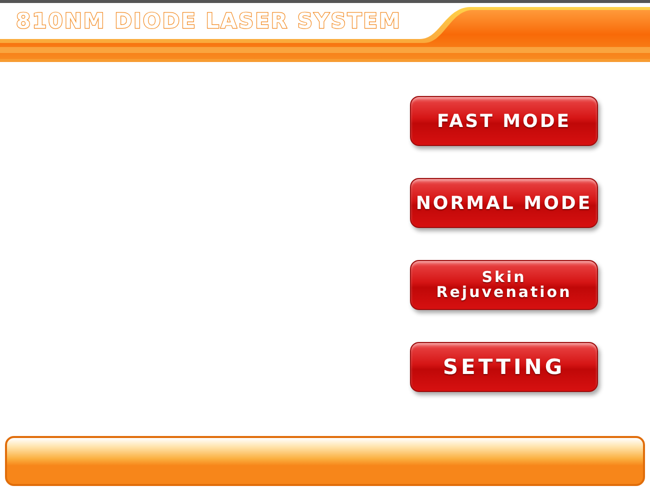 Image resolution: width=650 pixels, height=492 pixels. Describe the element at coordinates (504, 203) in the screenshot. I see `mode-button: NORMAL MODE` at that location.